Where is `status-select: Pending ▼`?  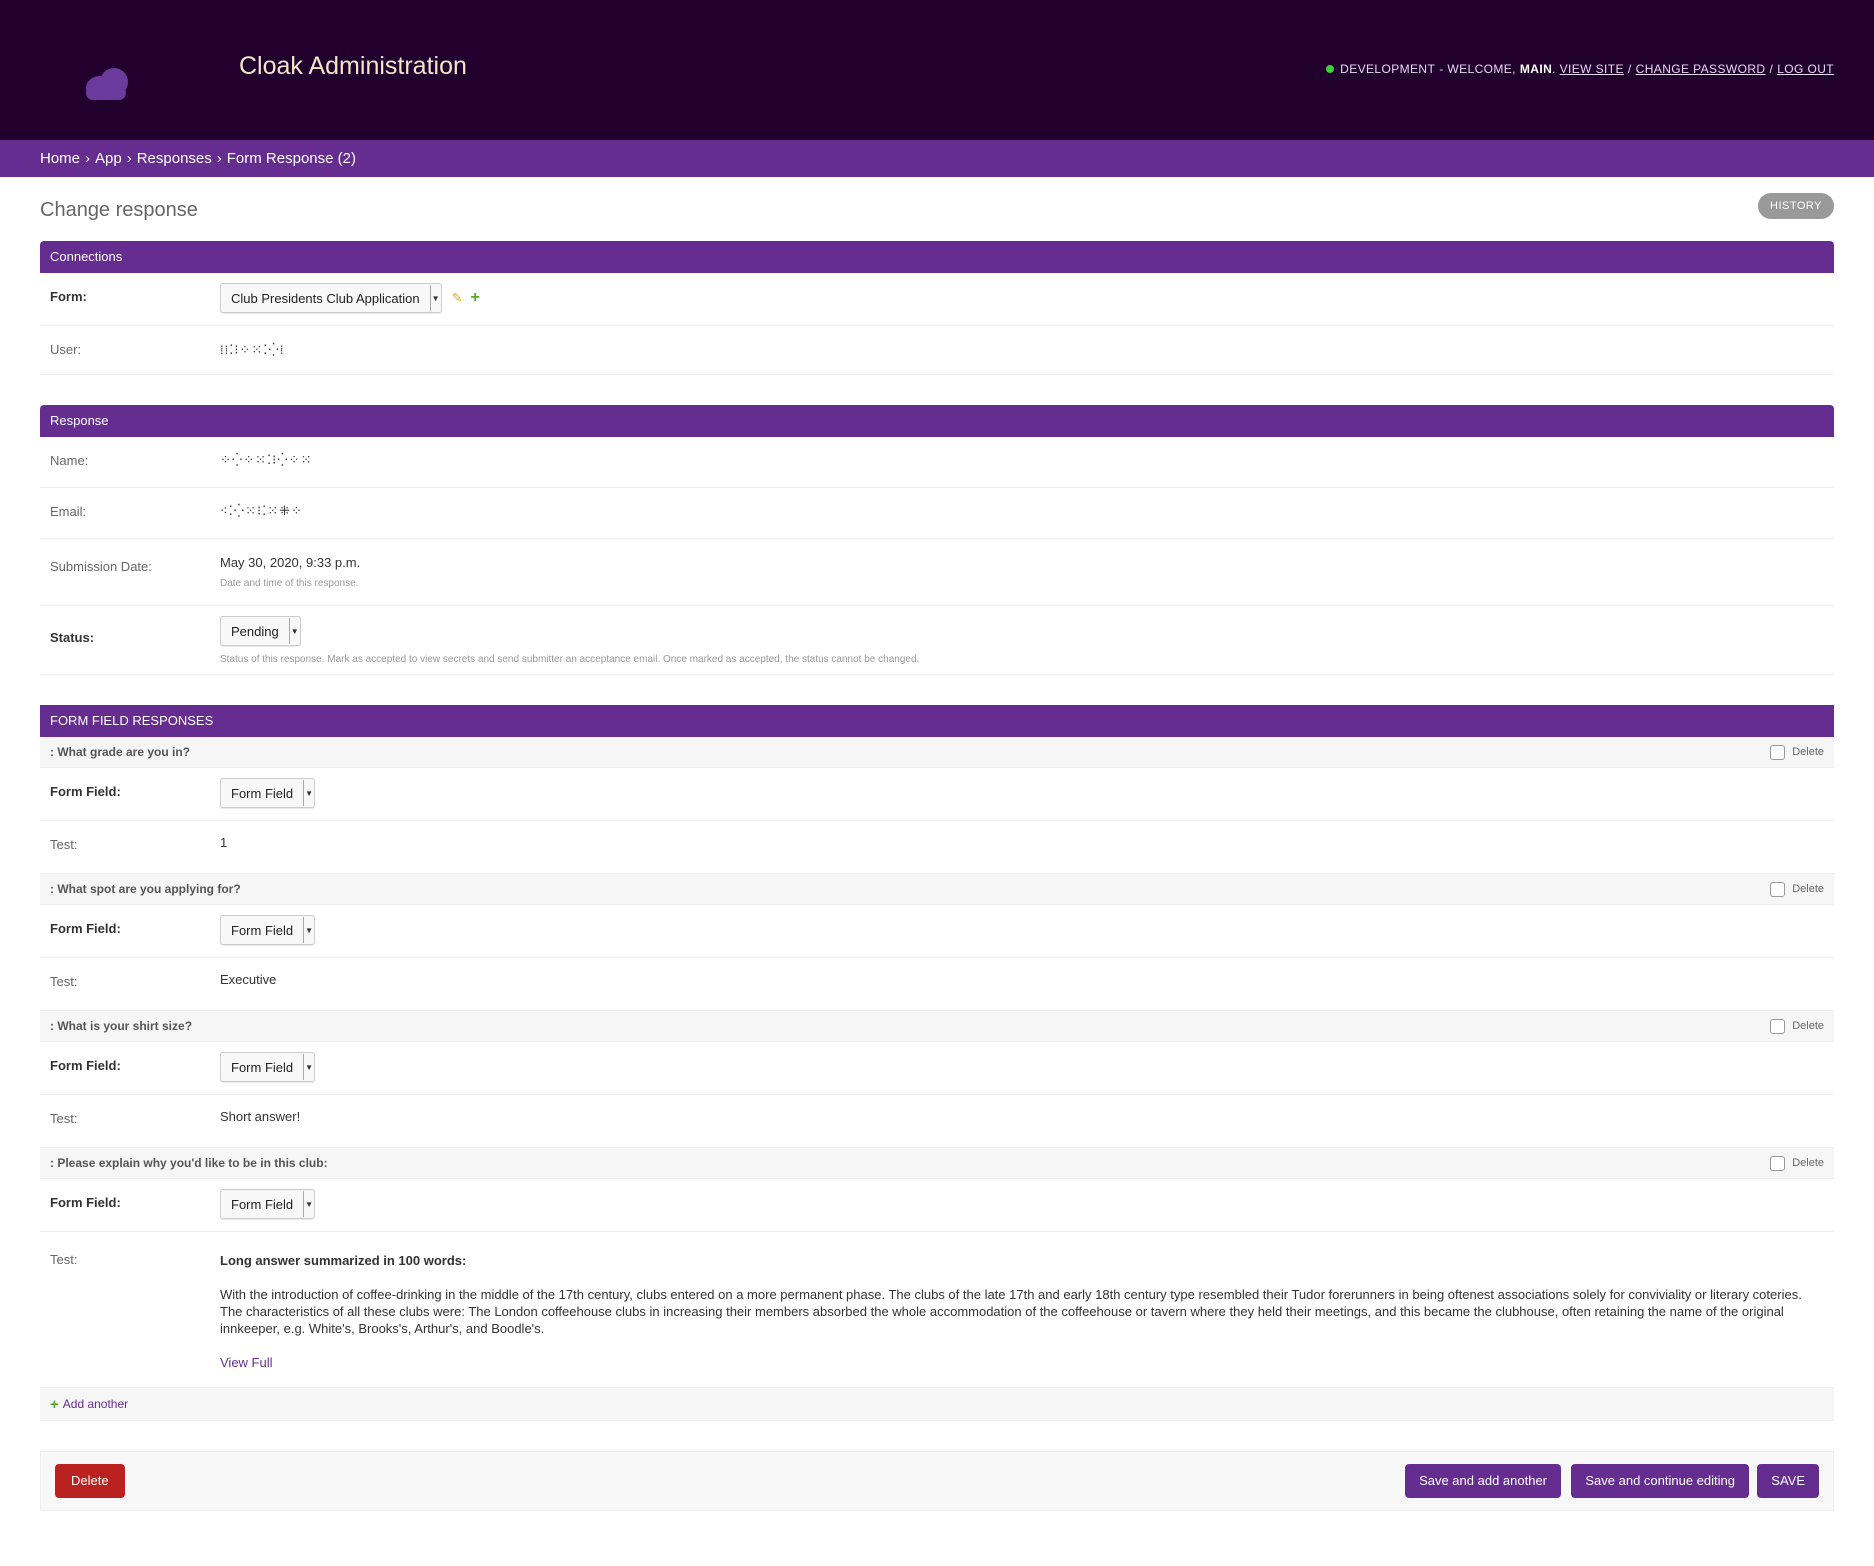
status-select: Pending ▼ is located at coordinates (260, 631).